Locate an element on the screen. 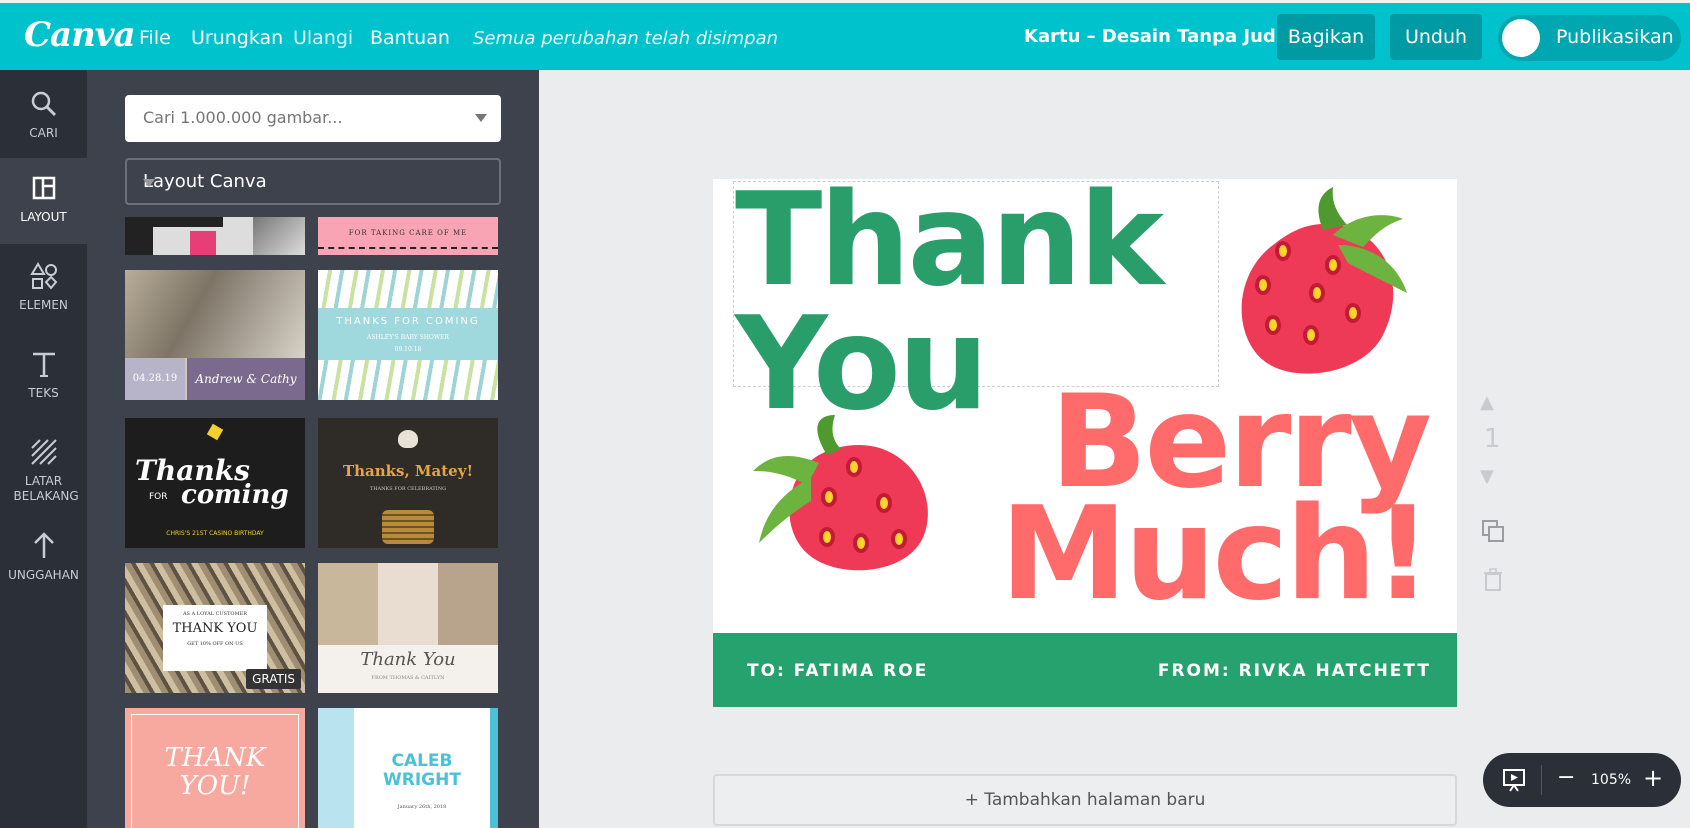 This screenshot has height=828, width=1690. rail-item-layout: LAYOUT is located at coordinates (43, 201).